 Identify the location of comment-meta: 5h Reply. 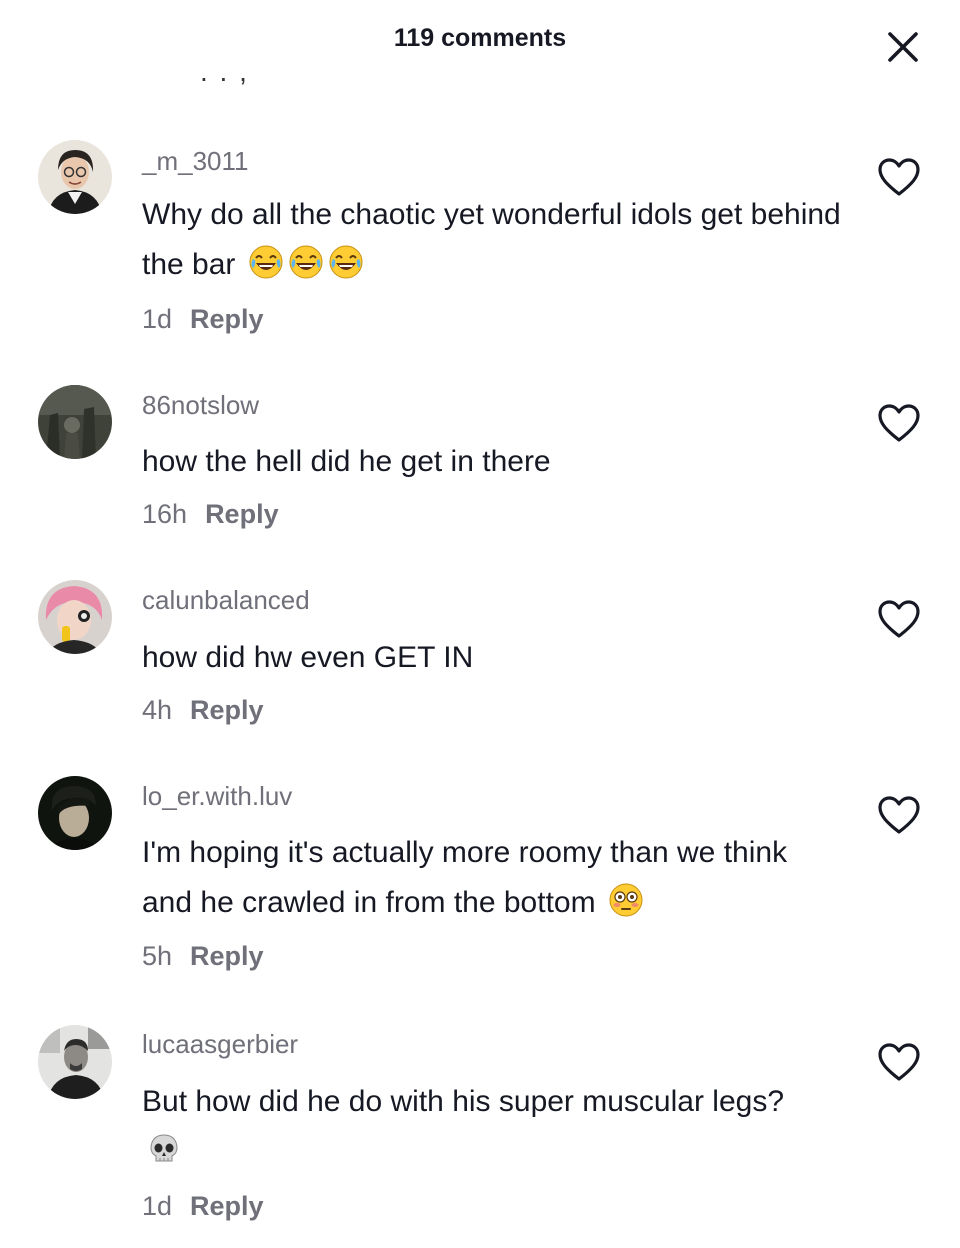
(203, 956).